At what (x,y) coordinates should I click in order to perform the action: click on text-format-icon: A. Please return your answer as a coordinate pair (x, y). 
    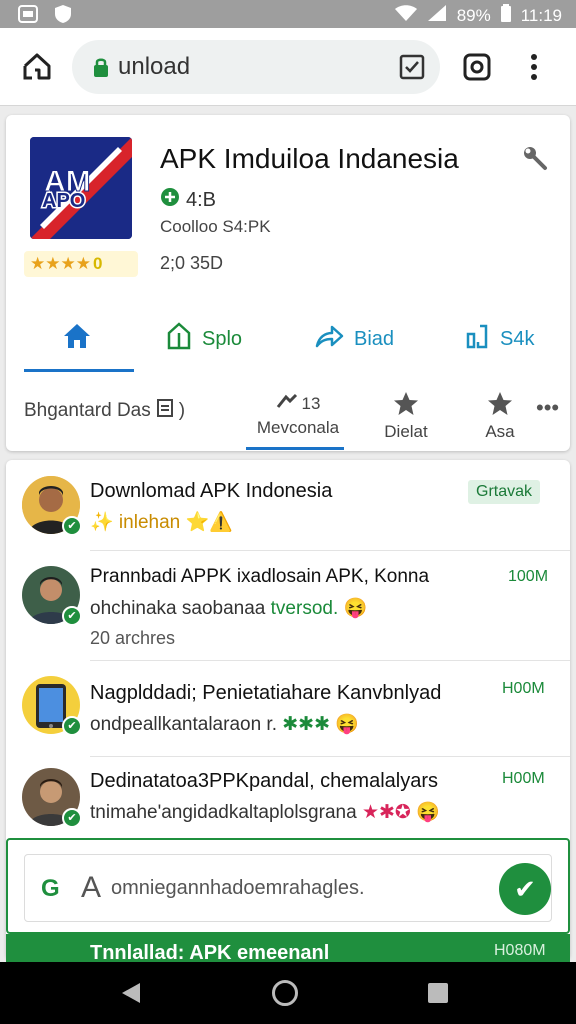
    Looking at the image, I should click on (91, 888).